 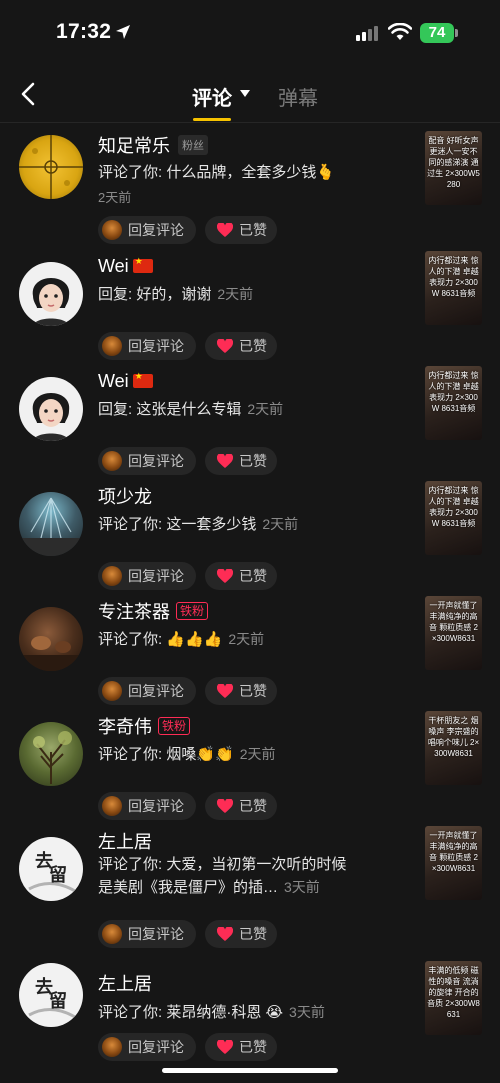 I want to click on video-thumbnail: 配音 好听女声更迷人一安不同的感涕演 通过生 2×300W5280, so click(x=453, y=168).